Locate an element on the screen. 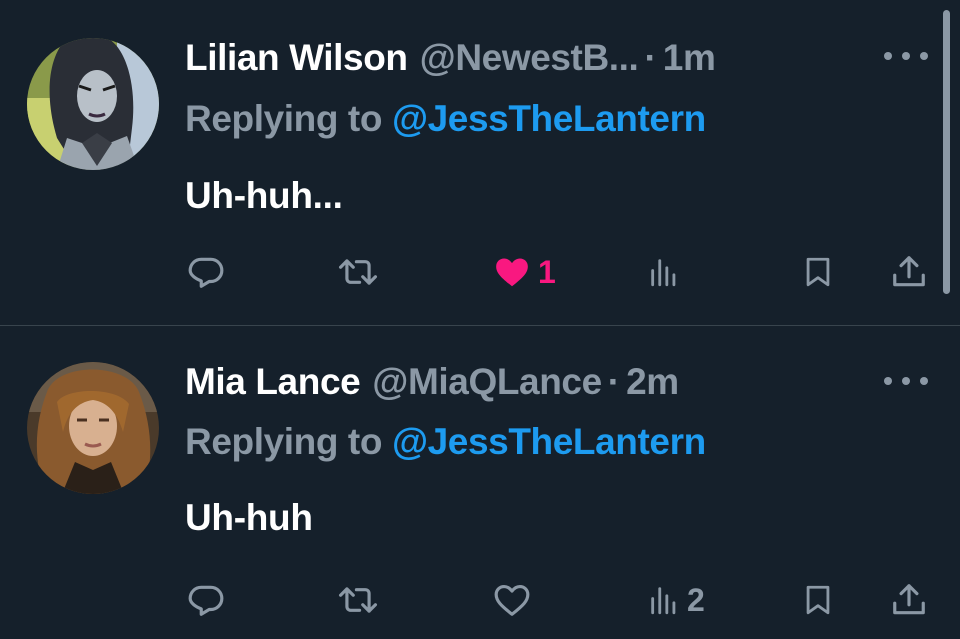  views-button is located at coordinates (664, 272).